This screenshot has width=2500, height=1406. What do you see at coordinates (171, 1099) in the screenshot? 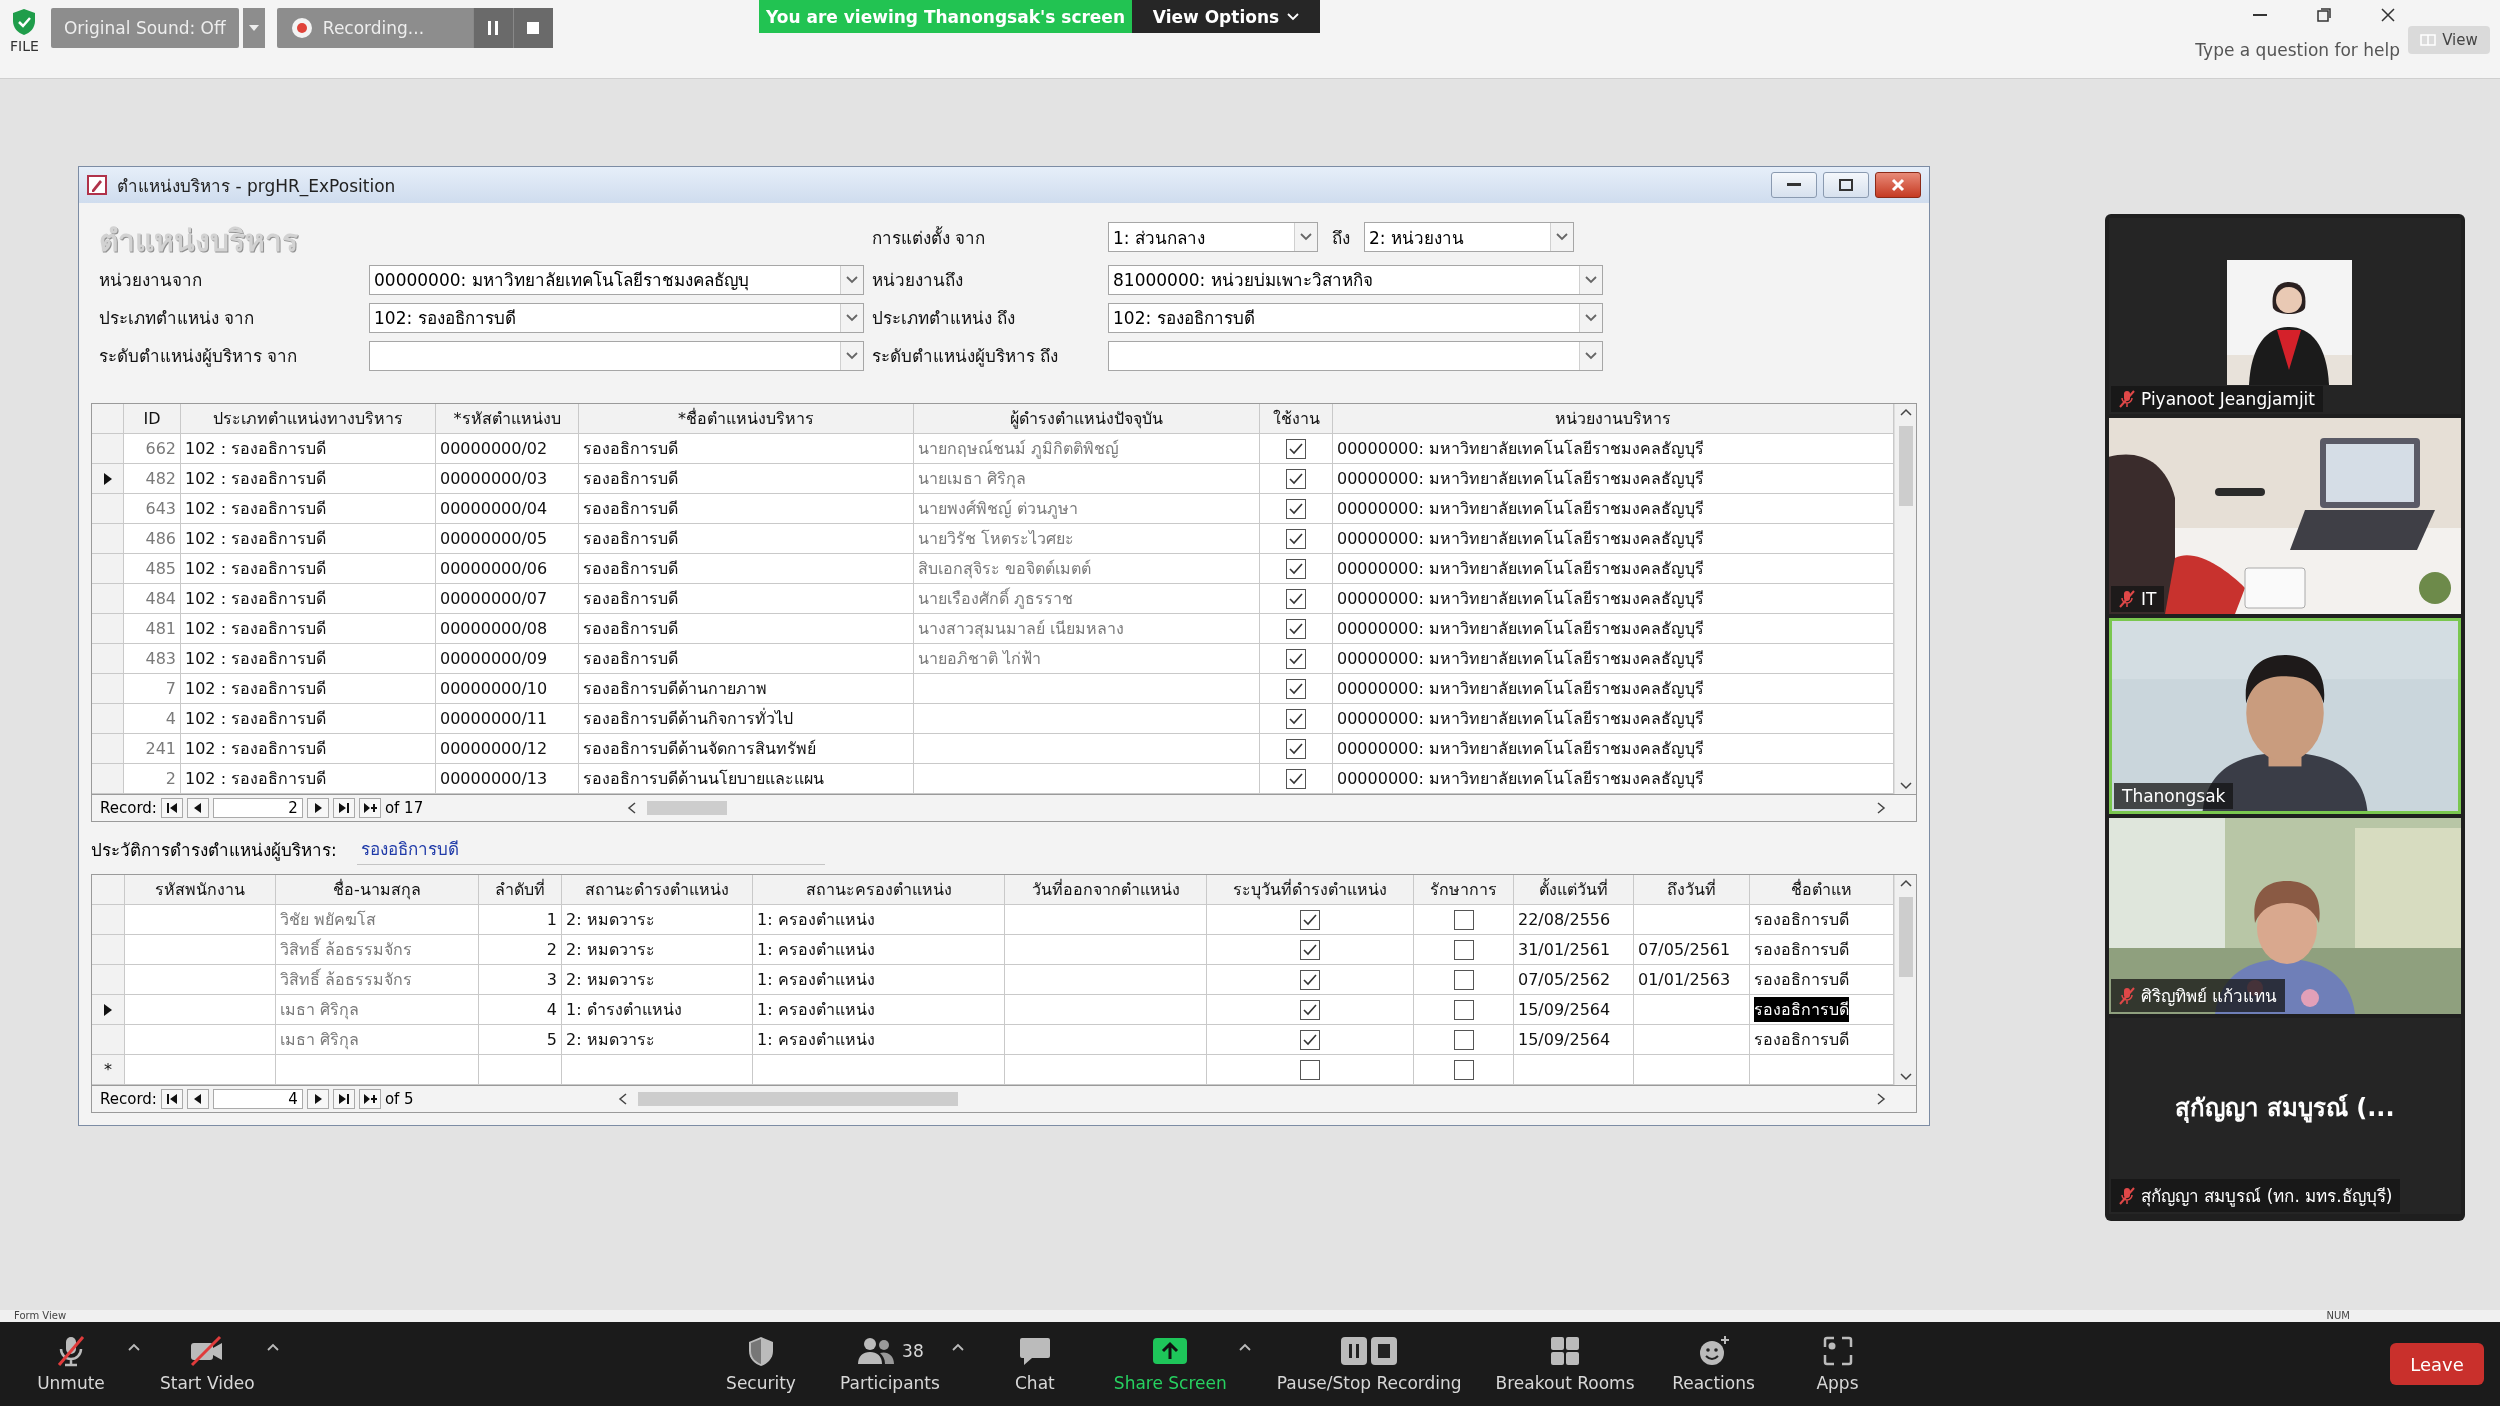
I see `first-record-button` at bounding box center [171, 1099].